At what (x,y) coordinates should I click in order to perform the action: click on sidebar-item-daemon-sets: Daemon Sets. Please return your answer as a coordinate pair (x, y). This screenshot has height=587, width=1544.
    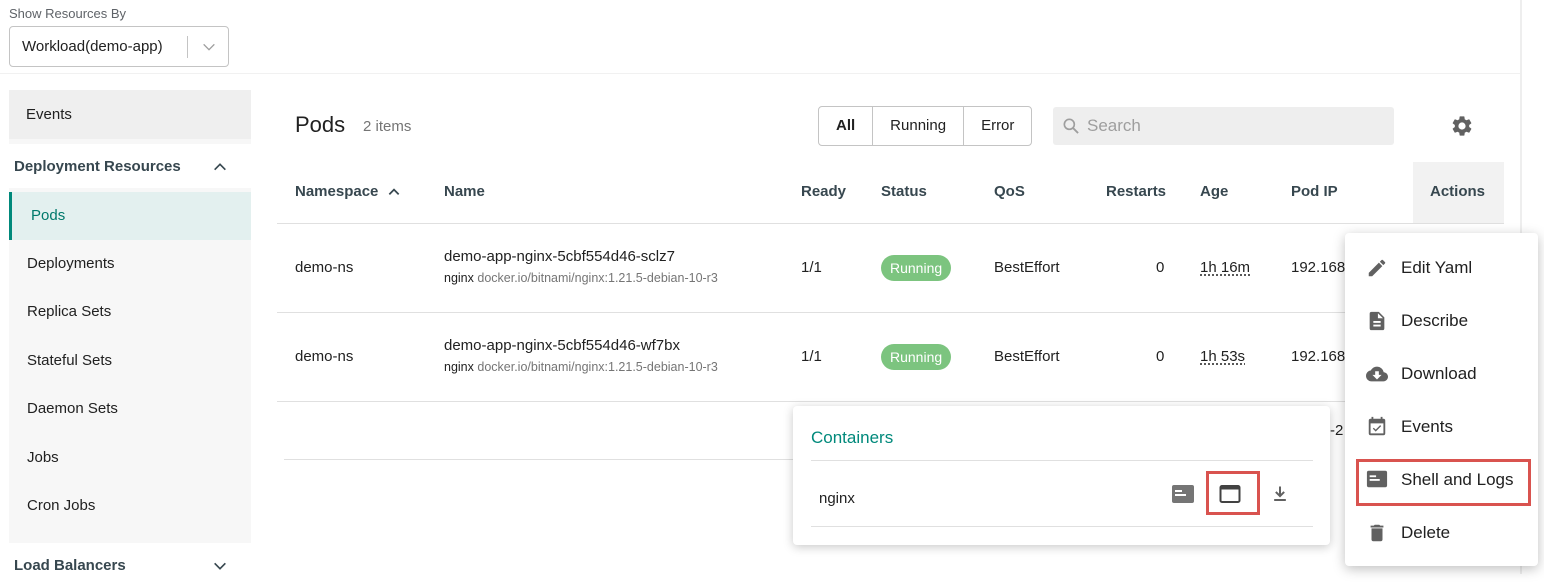
    Looking at the image, I should click on (130, 409).